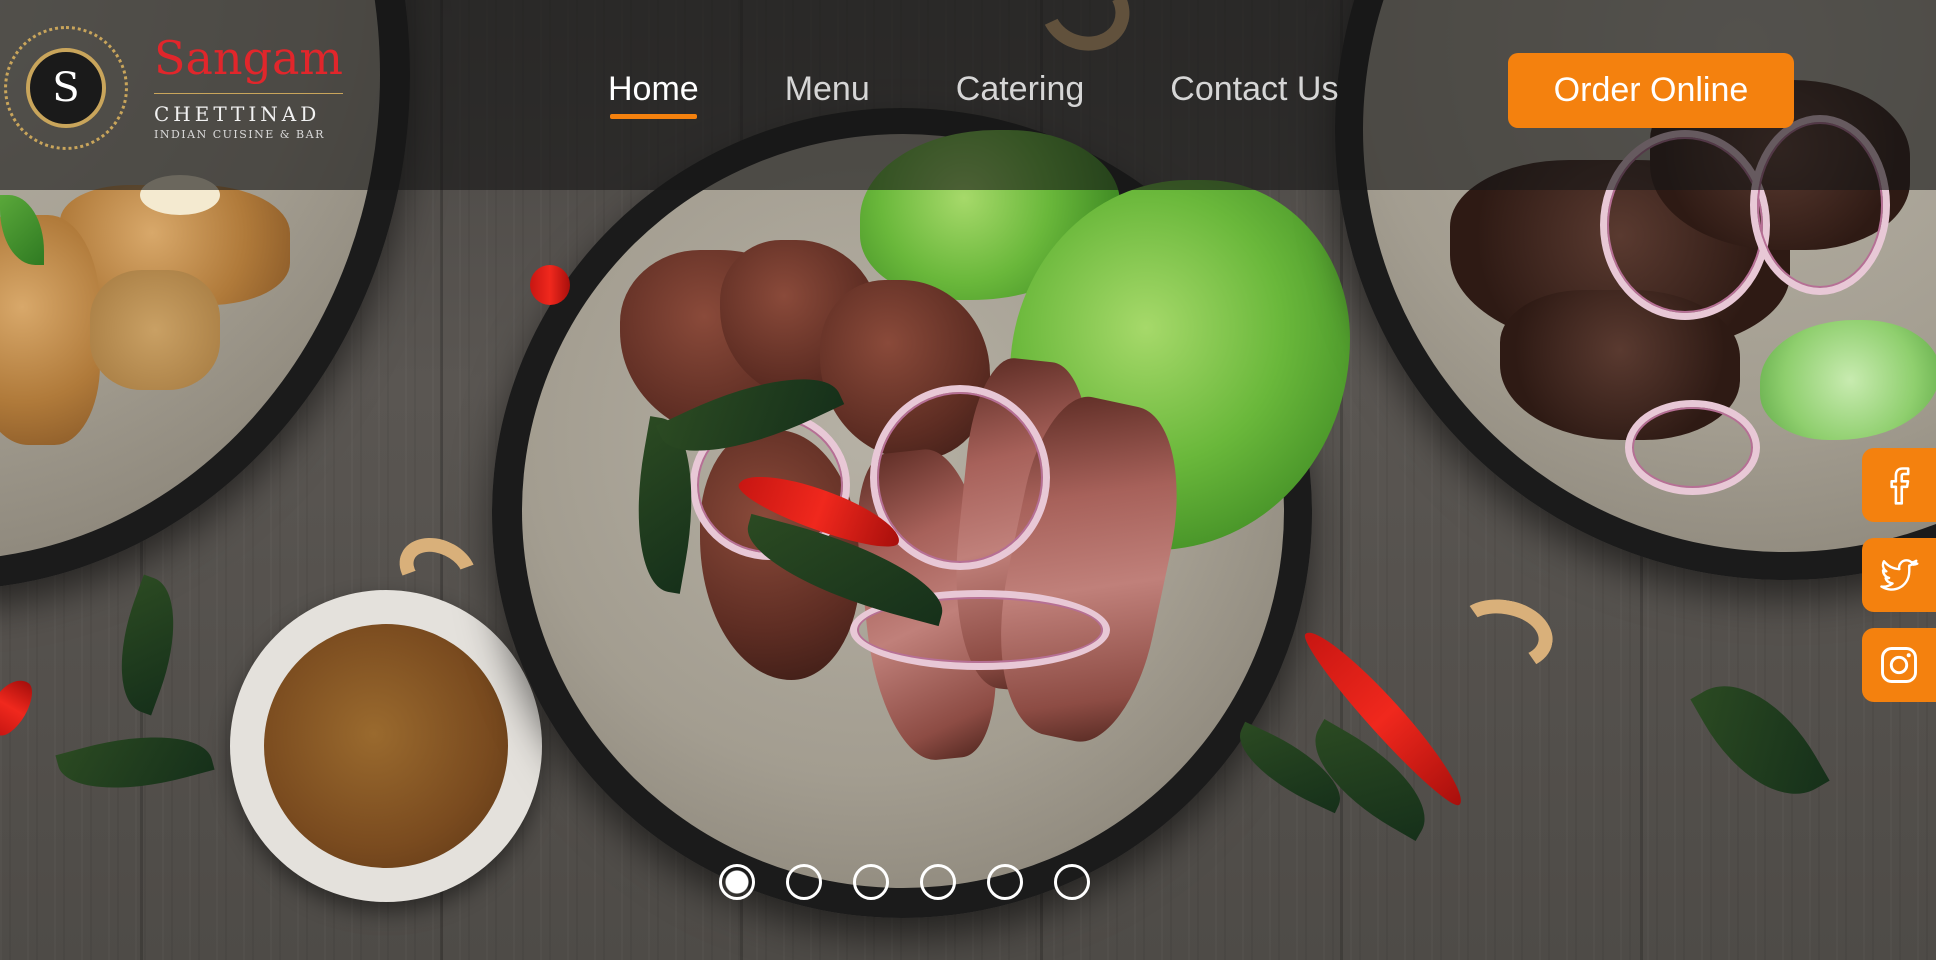  What do you see at coordinates (827, 94) in the screenshot?
I see `nav-item-menu: Menu` at bounding box center [827, 94].